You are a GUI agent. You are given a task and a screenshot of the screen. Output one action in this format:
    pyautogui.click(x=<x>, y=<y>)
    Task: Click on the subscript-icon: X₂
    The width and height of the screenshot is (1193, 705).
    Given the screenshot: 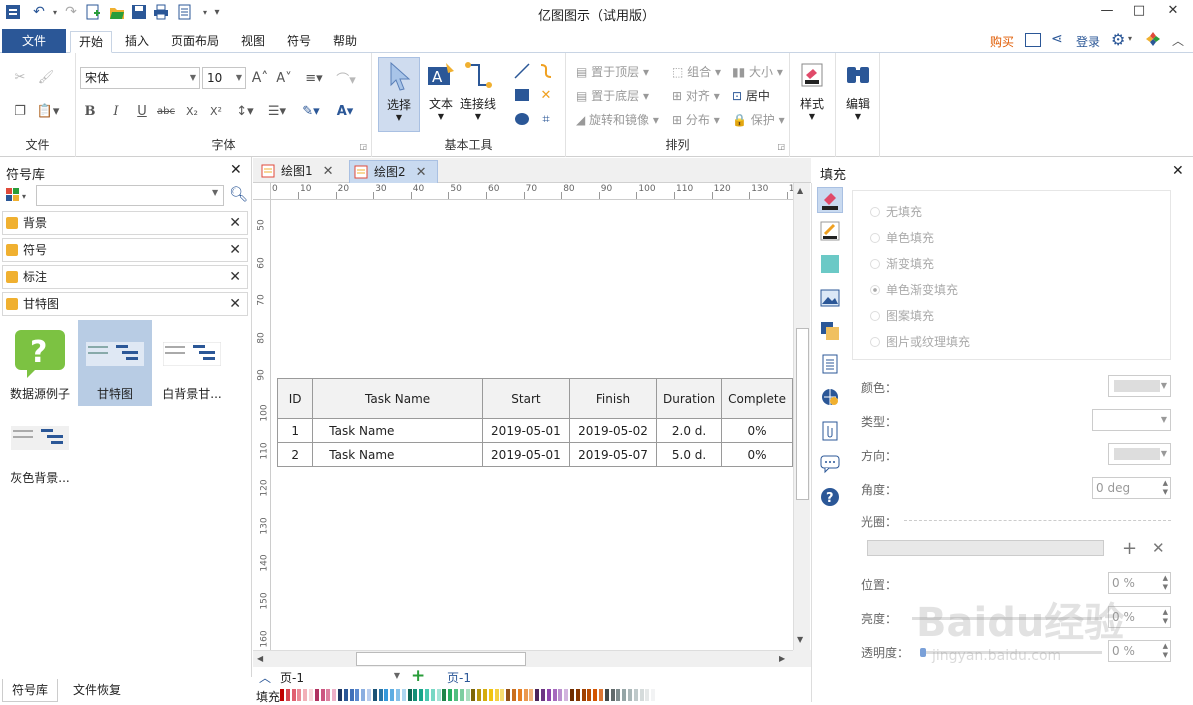 What is the action you would take?
    pyautogui.click(x=192, y=111)
    